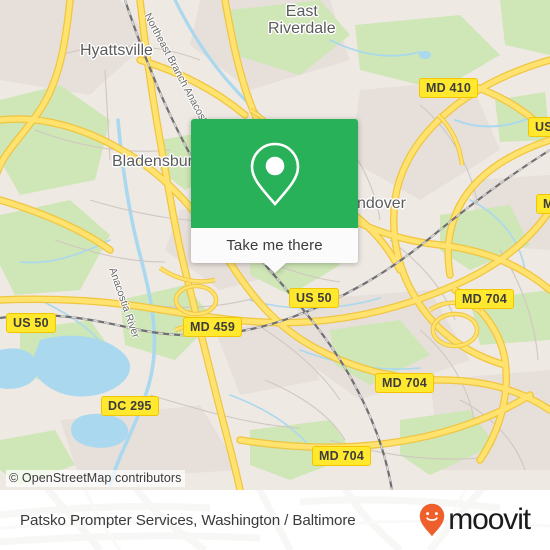  I want to click on highway-shield-md: MD, so click(543, 204).